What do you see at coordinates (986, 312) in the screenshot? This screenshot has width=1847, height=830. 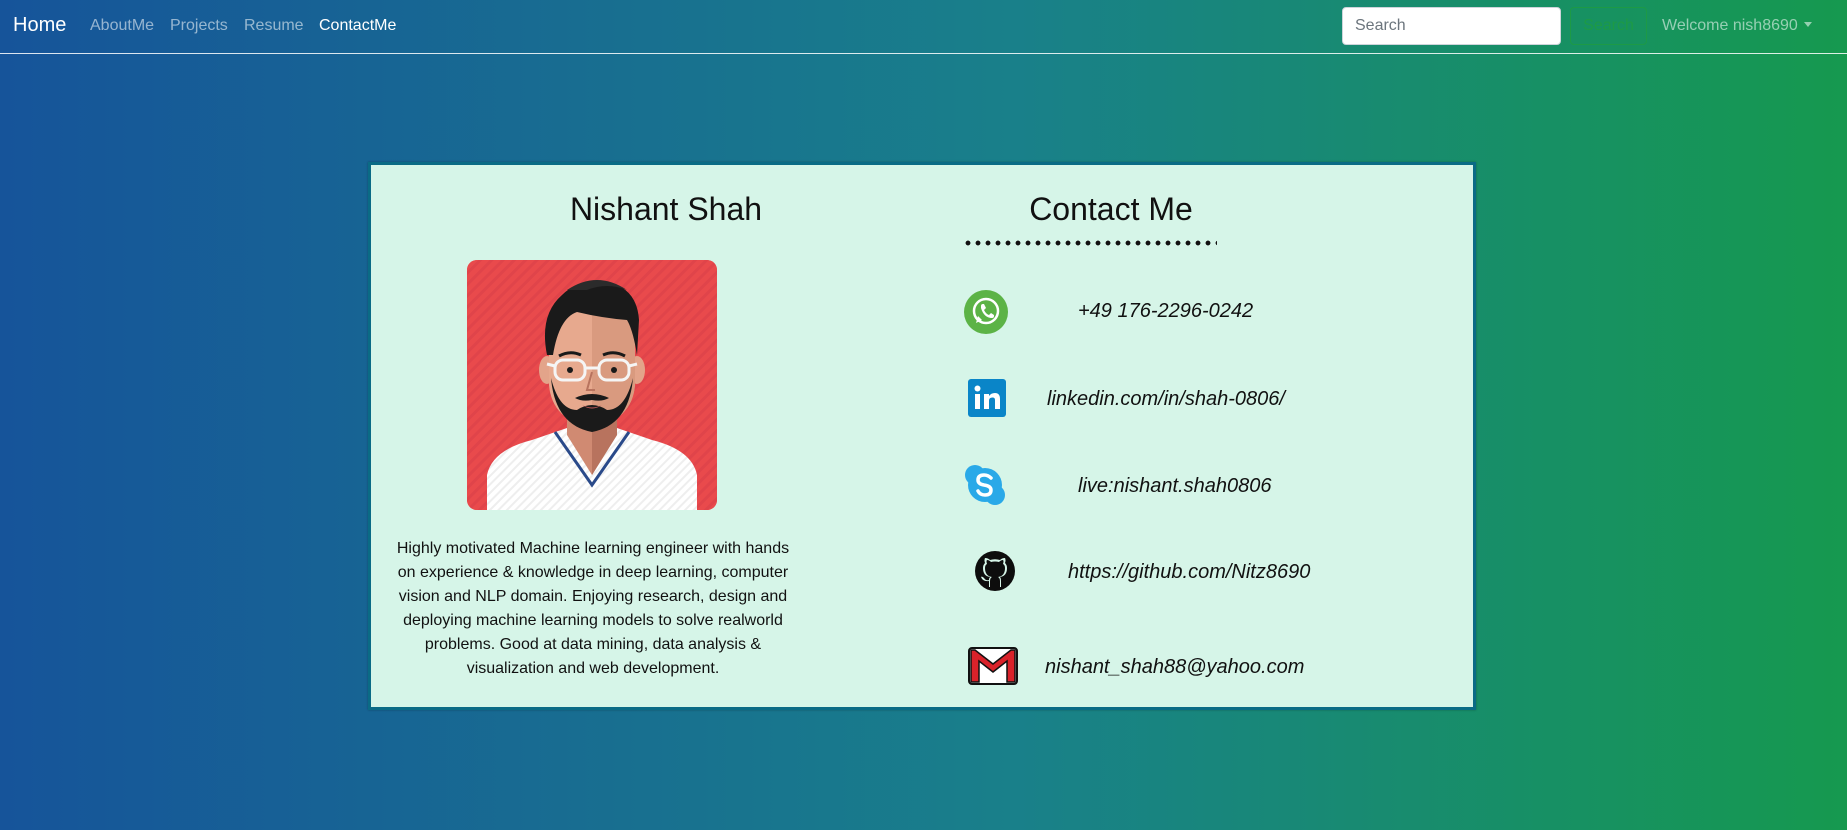 I see `whatsapp-icon` at bounding box center [986, 312].